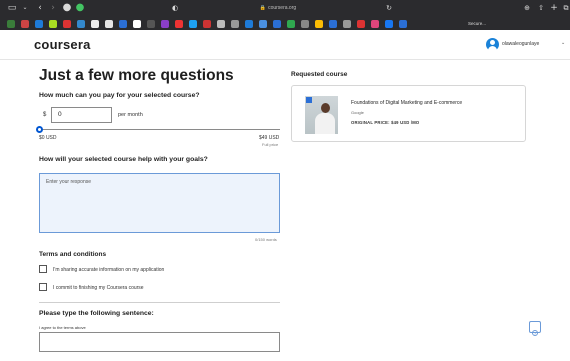 The width and height of the screenshot is (570, 361). What do you see at coordinates (12, 8) in the screenshot?
I see `sidebar-icon: ▭` at bounding box center [12, 8].